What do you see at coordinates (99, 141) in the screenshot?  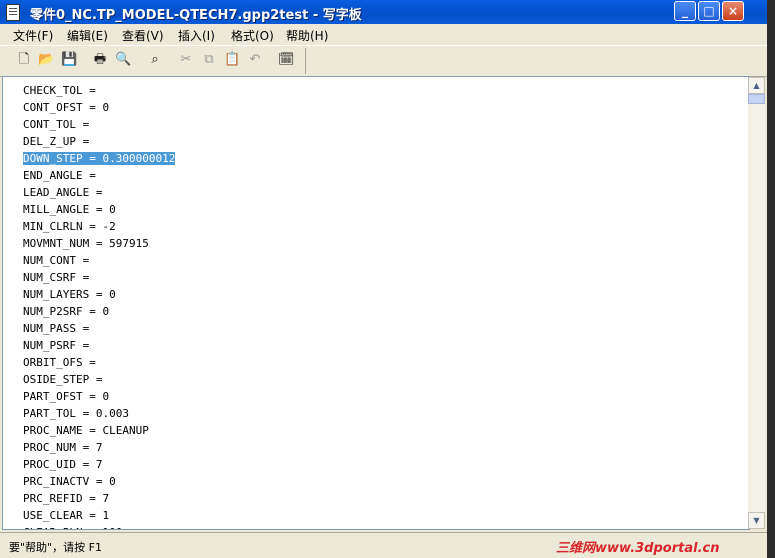 I see `text-line: DEL_Z_UP =` at bounding box center [99, 141].